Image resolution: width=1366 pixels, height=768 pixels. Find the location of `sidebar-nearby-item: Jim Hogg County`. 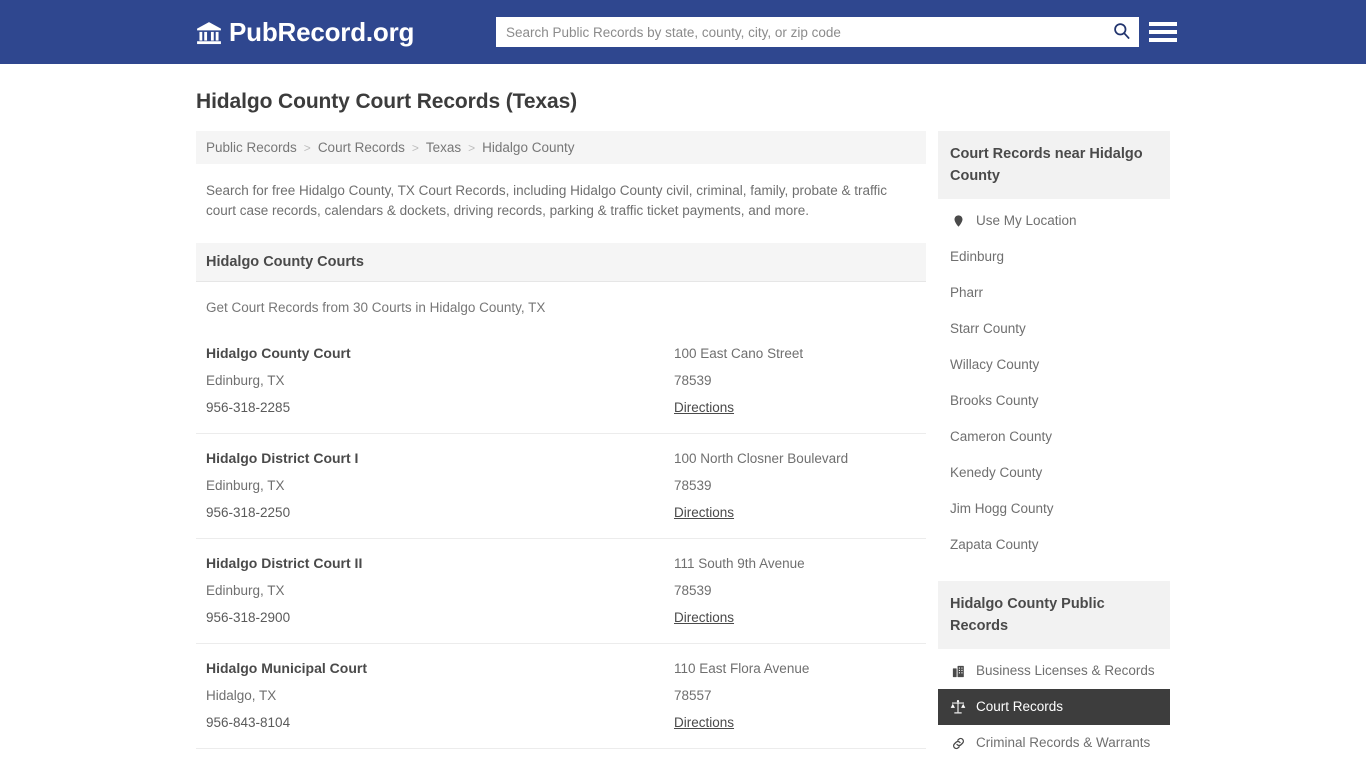

sidebar-nearby-item: Jim Hogg County is located at coordinates (1054, 509).